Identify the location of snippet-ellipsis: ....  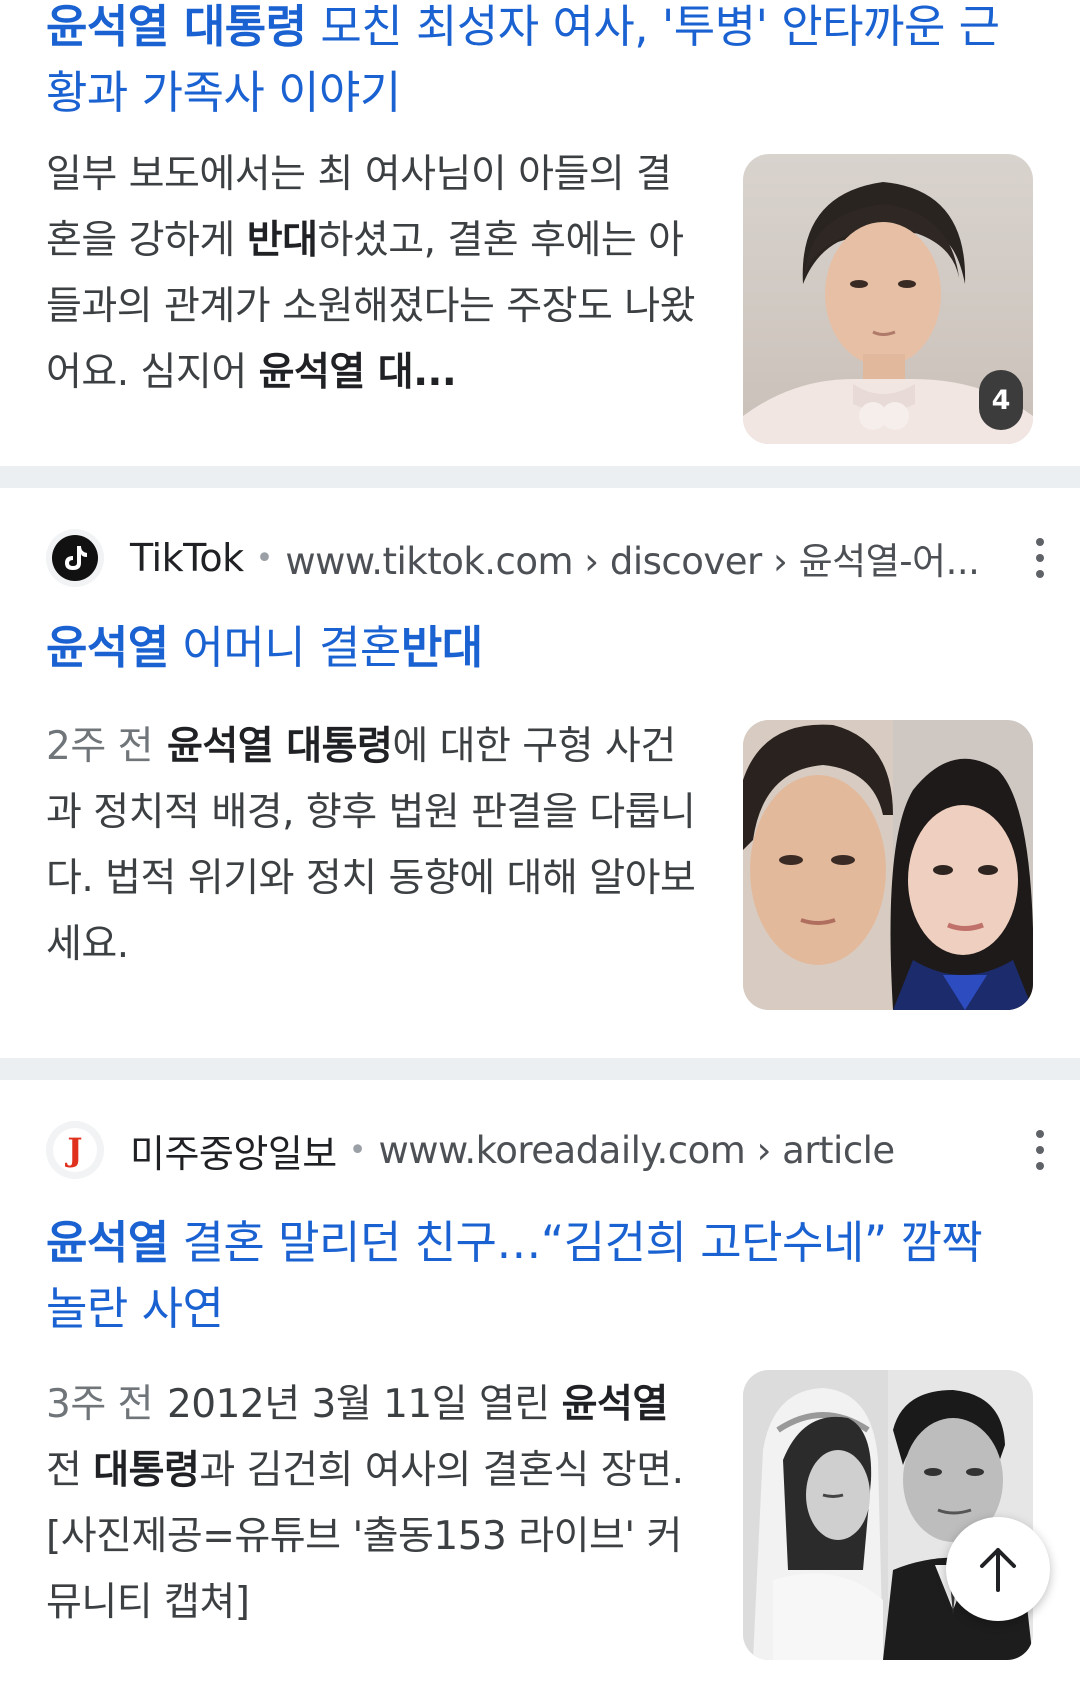
(435, 372).